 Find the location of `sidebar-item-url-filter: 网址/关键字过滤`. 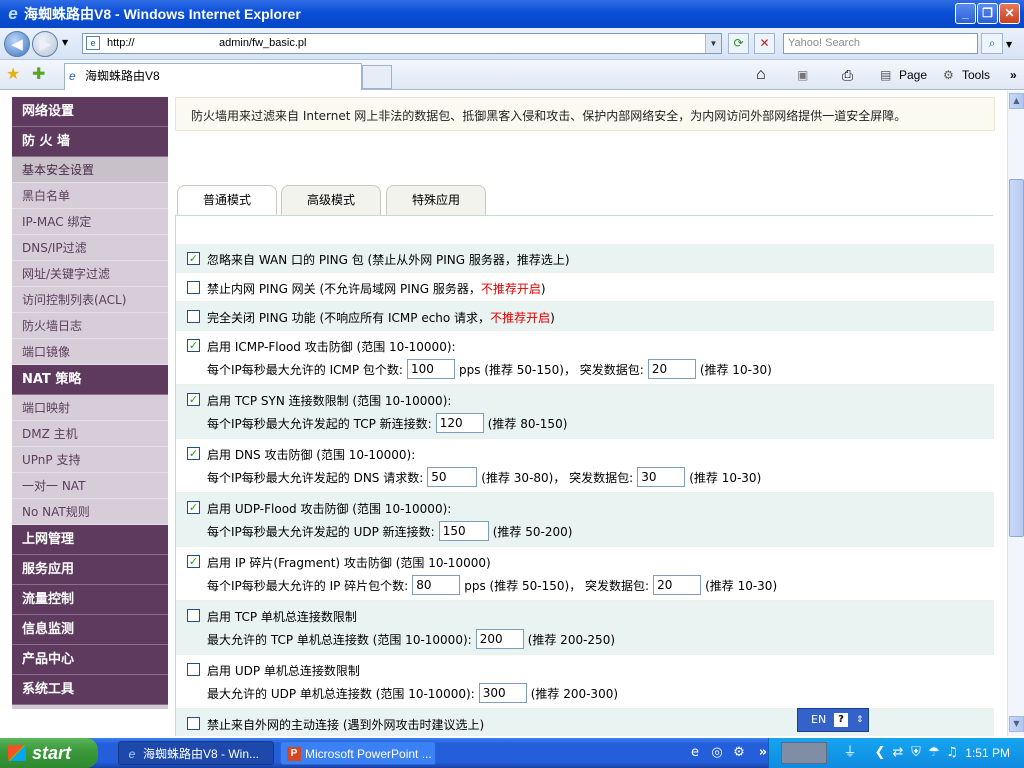

sidebar-item-url-filter: 网址/关键字过滤 is located at coordinates (90, 274).